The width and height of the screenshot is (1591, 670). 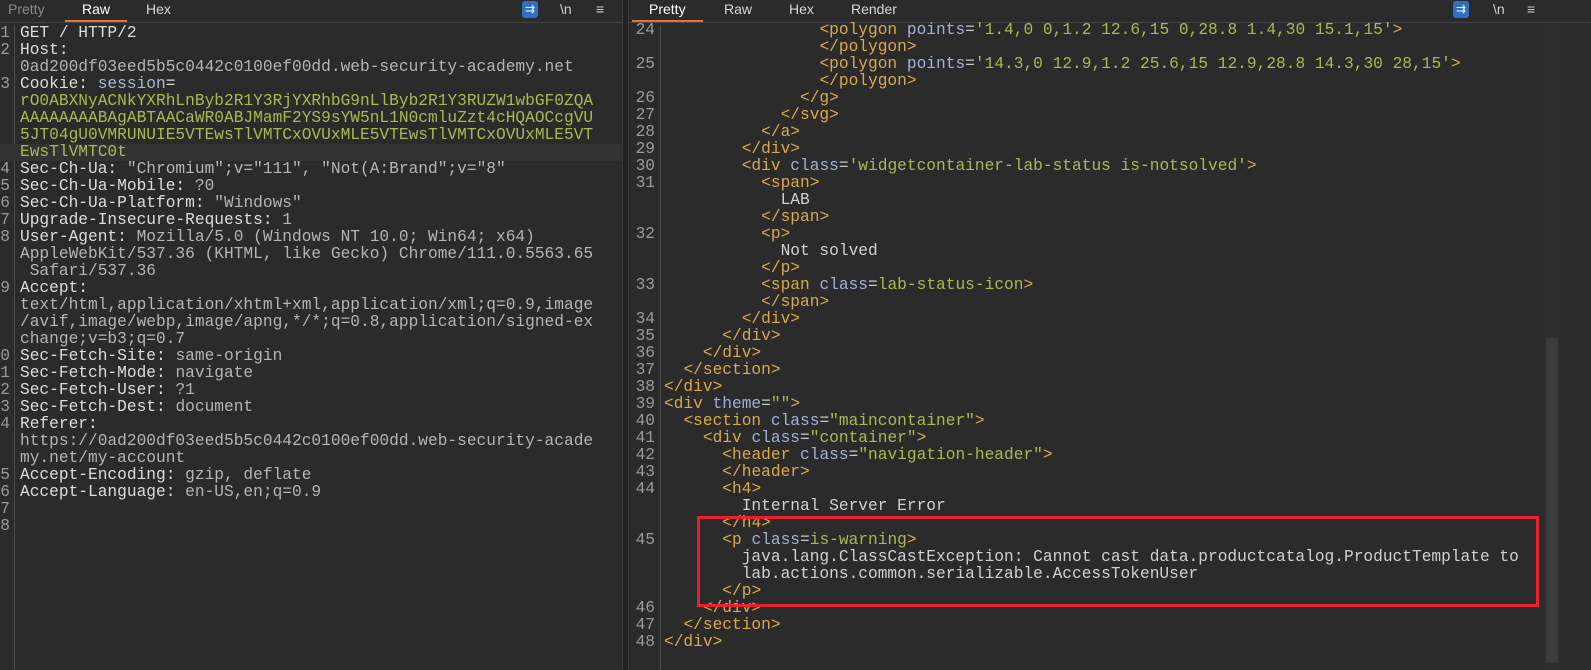 What do you see at coordinates (158, 9) in the screenshot?
I see `request-tab-hex: Hex` at bounding box center [158, 9].